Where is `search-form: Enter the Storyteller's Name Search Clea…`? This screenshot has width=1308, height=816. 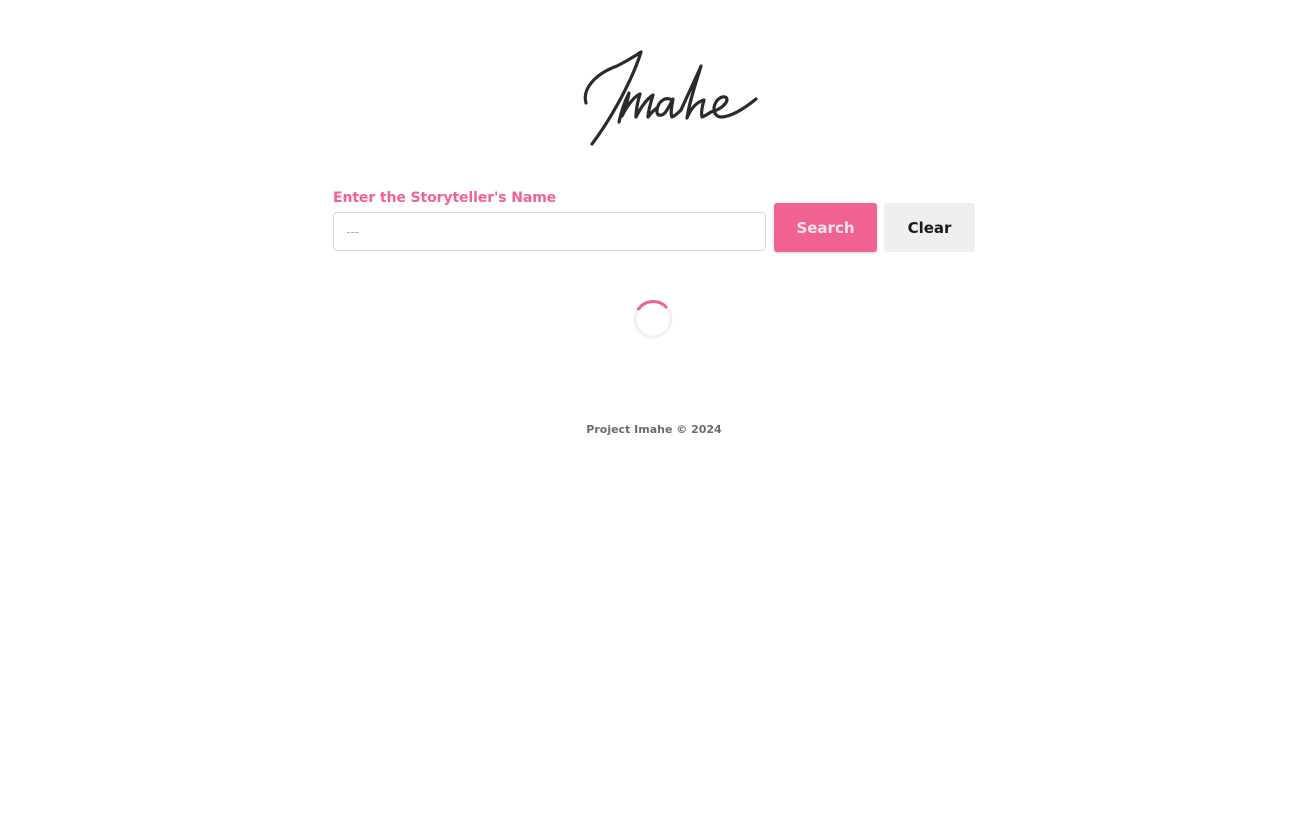
search-form: Enter the Storyteller's Name Search Clea… is located at coordinates (655, 221).